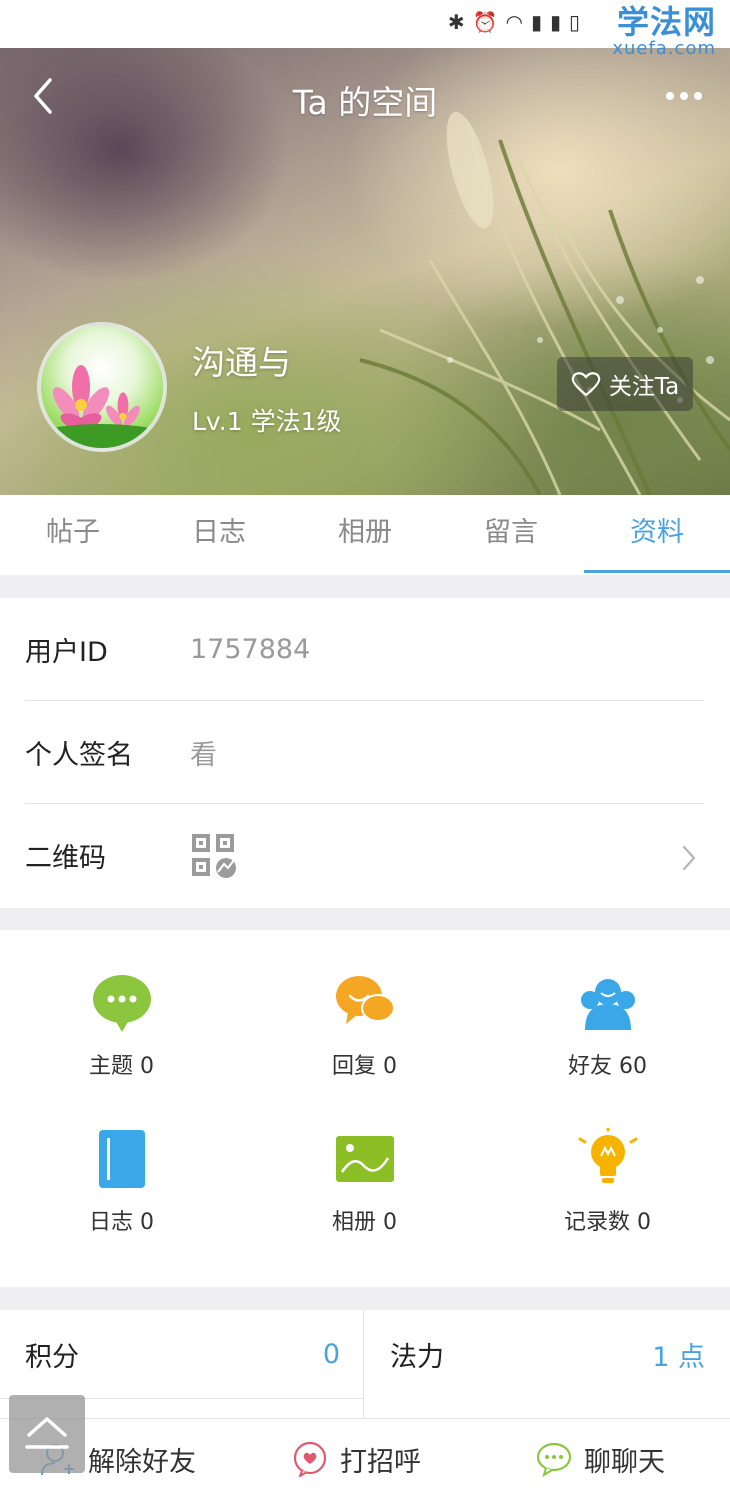 The height and width of the screenshot is (1500, 730). Describe the element at coordinates (182, 1354) in the screenshot. I see `points-cell: 积分 0` at that location.